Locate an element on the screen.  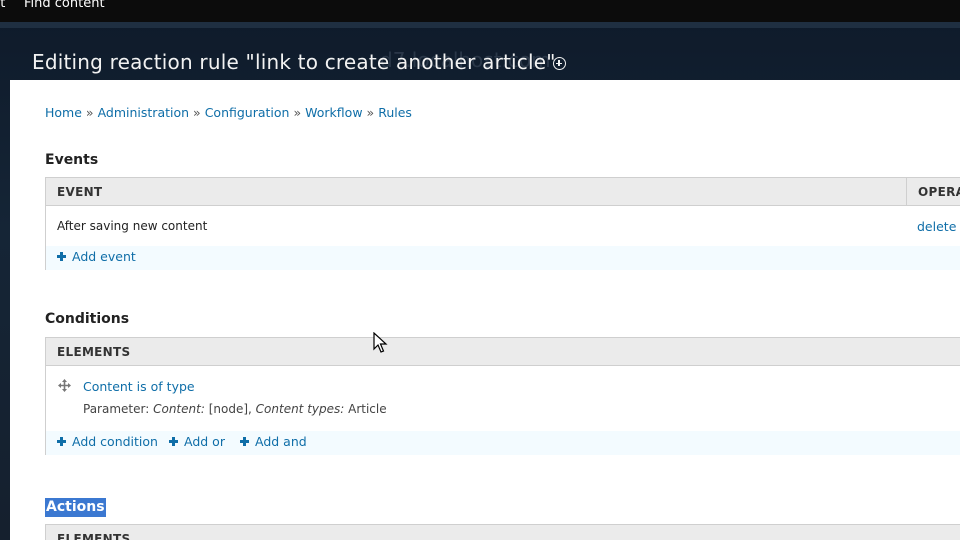
col-divider is located at coordinates (906, 192).